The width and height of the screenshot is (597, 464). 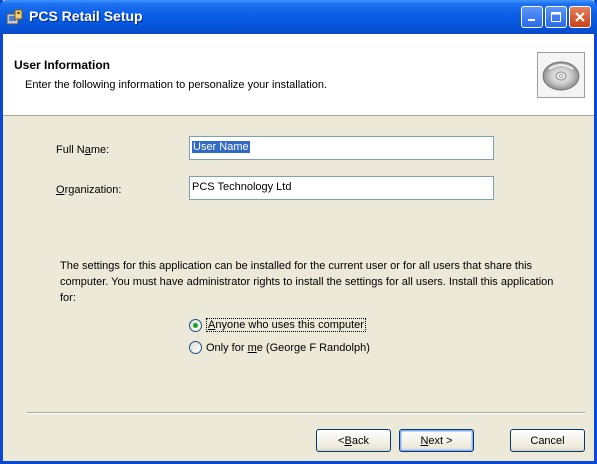 What do you see at coordinates (341, 188) in the screenshot?
I see `organization-field: PCS Technology Ltd` at bounding box center [341, 188].